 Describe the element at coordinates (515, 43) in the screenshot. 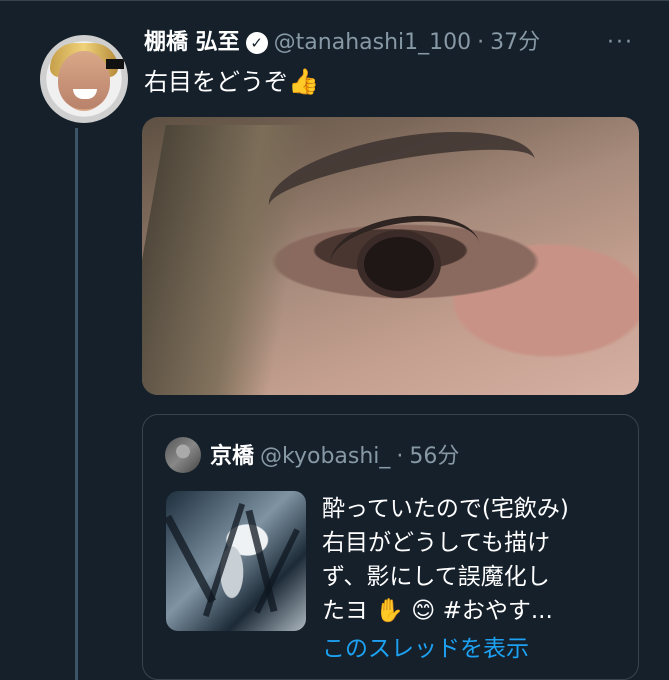

I see `tweet-time: 37分` at that location.